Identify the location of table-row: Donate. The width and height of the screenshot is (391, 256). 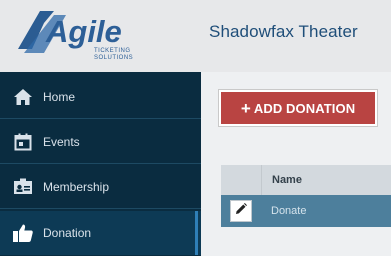
(306, 211).